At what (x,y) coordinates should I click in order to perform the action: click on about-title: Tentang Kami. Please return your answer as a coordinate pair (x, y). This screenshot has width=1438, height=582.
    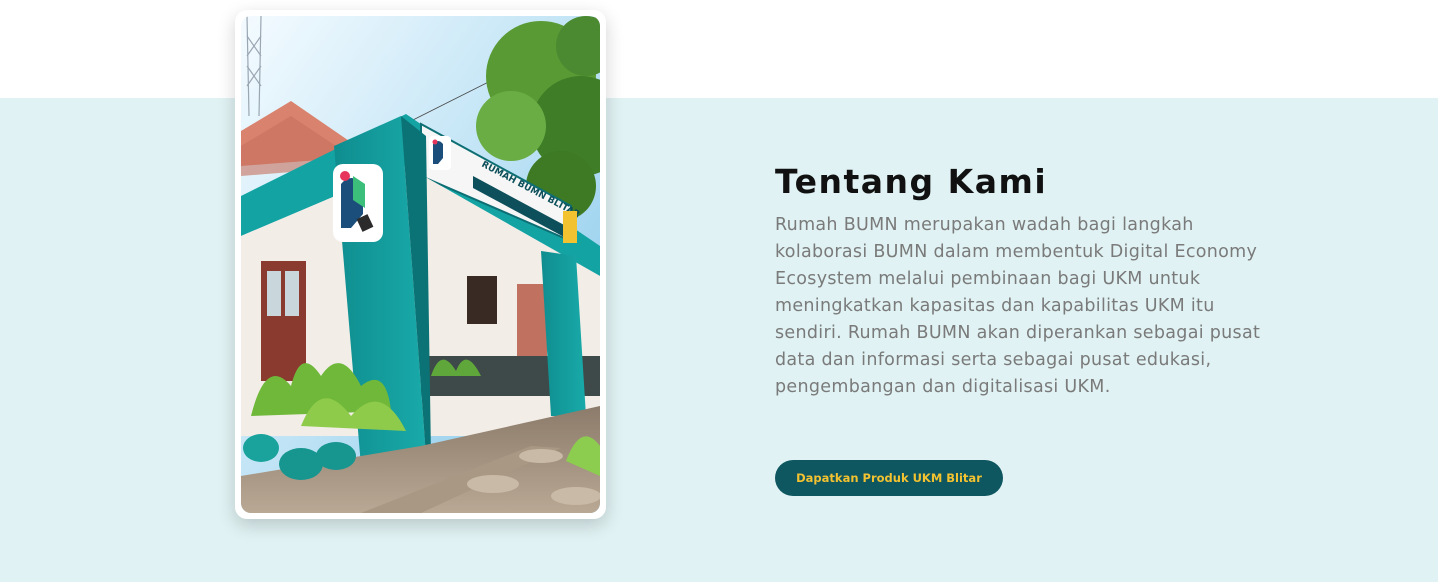
    Looking at the image, I should click on (911, 181).